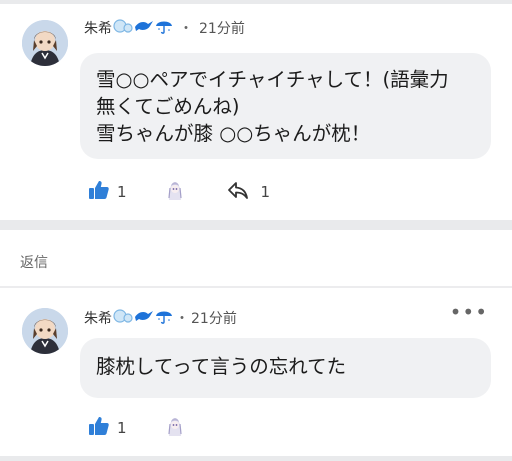 This screenshot has width=512, height=461. I want to click on comment-actions: 1, so click(137, 428).